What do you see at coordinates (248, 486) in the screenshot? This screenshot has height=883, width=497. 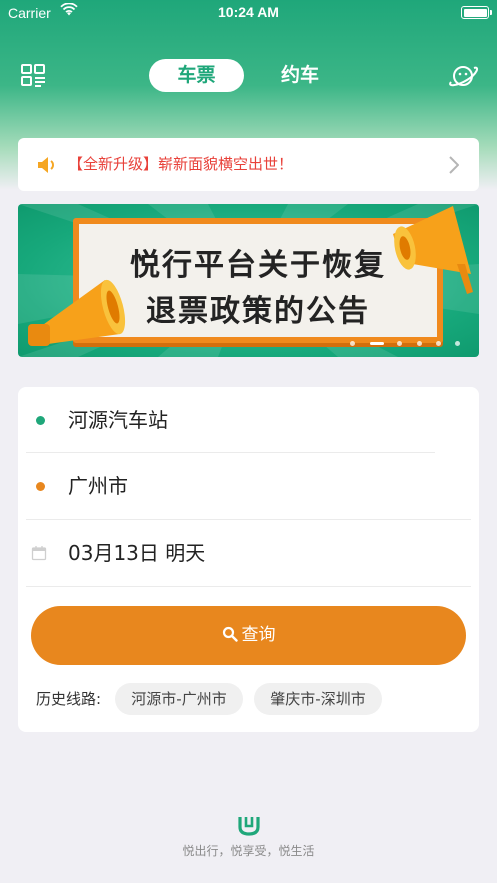 I see `destination-row: 广州市` at bounding box center [248, 486].